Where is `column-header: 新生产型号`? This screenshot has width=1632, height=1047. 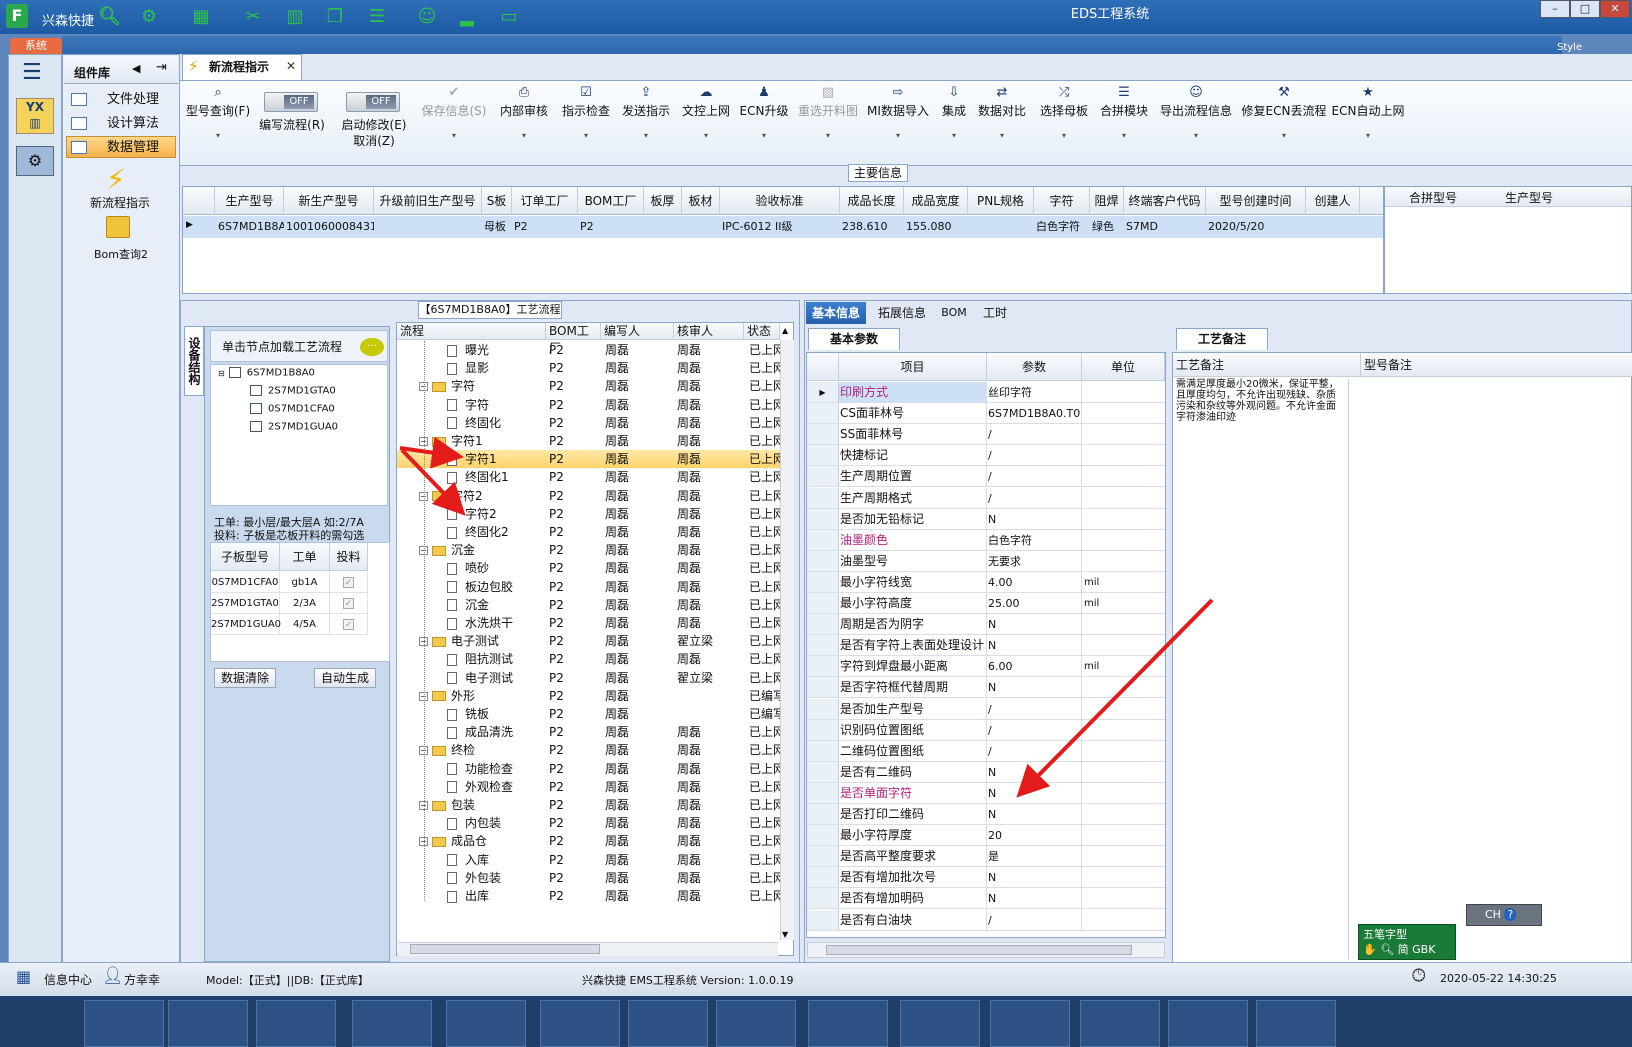 column-header: 新生产型号 is located at coordinates (329, 201).